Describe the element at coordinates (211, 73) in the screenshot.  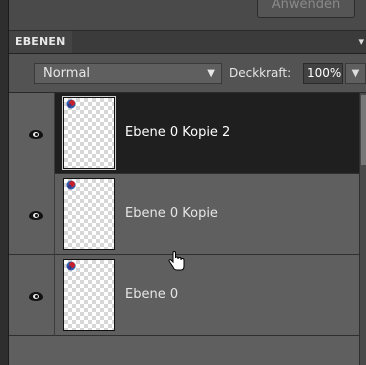
I see `chevron-down-icon: ▼` at that location.